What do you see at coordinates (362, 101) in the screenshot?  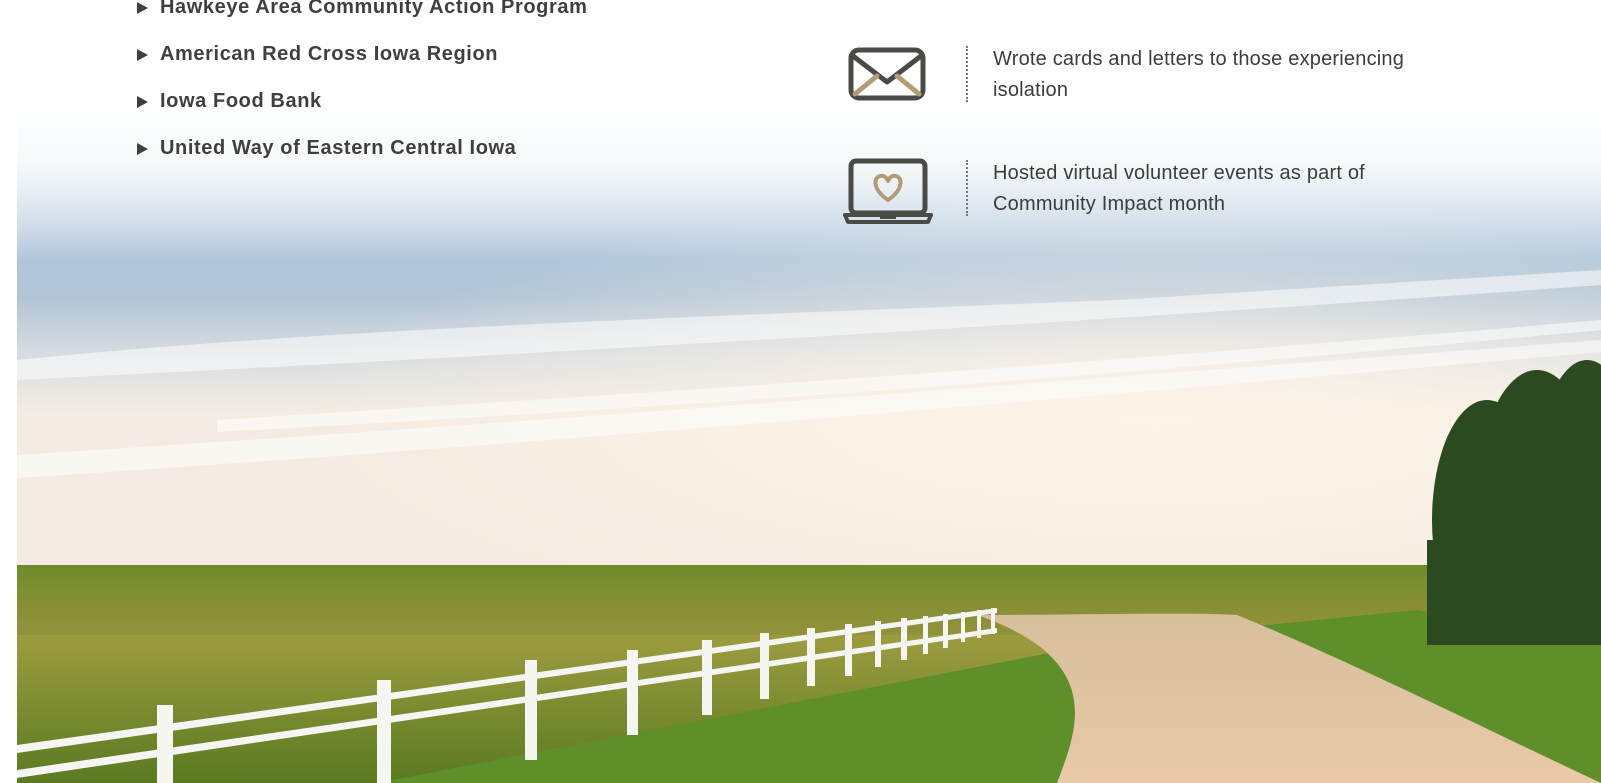 I see `list-item: Iowa Food Bank` at bounding box center [362, 101].